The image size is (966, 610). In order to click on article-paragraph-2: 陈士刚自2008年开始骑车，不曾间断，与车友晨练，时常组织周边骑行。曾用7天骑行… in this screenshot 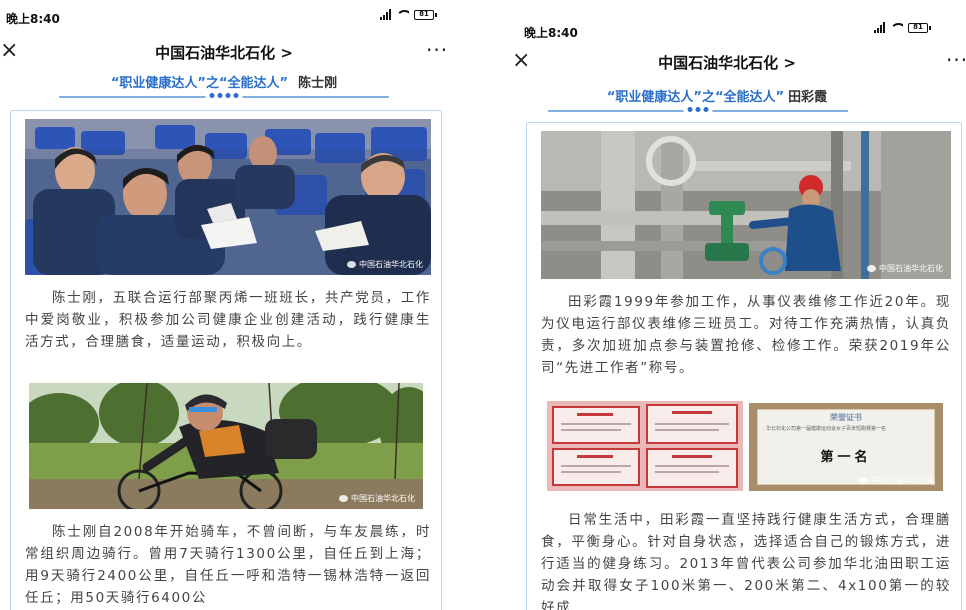, I will do `click(228, 565)`.